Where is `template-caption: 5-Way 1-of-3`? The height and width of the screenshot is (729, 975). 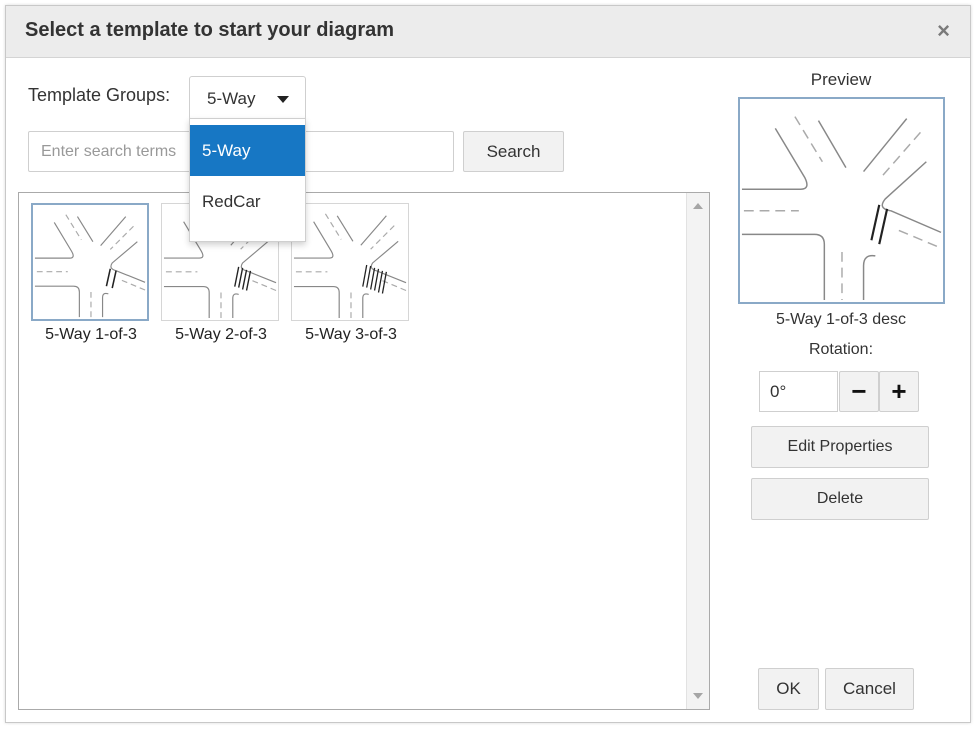
template-caption: 5-Way 1-of-3 is located at coordinates (91, 334).